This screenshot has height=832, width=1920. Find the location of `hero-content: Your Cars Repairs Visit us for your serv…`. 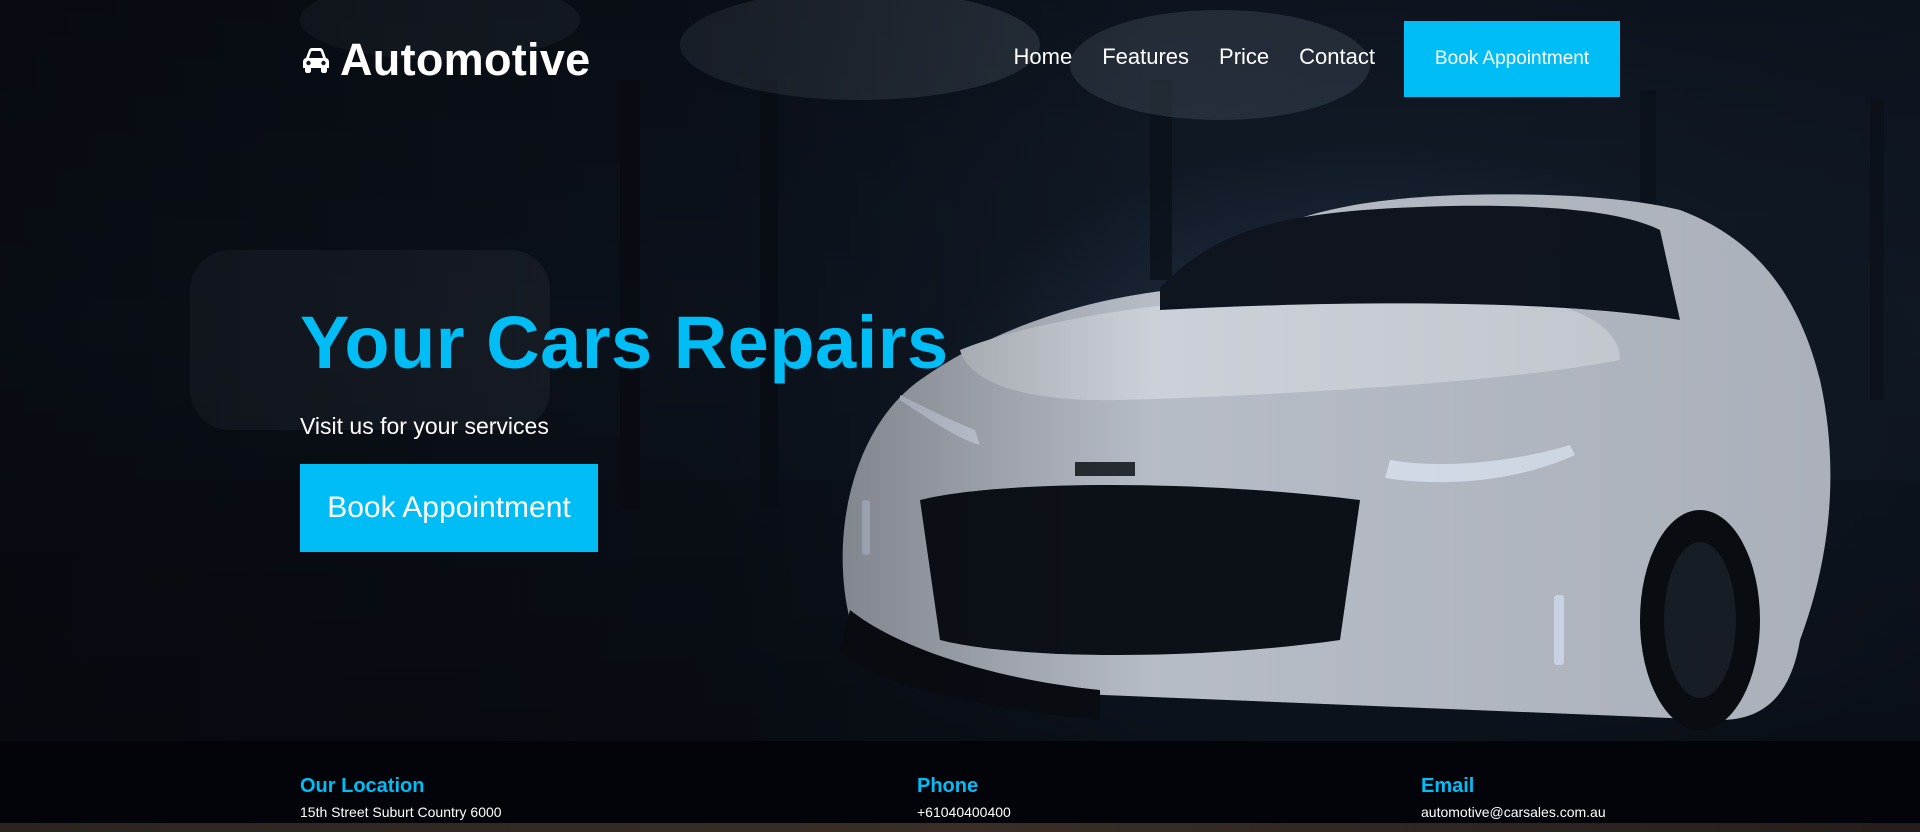

hero-content: Your Cars Repairs Visit us for your serv… is located at coordinates (624, 426).